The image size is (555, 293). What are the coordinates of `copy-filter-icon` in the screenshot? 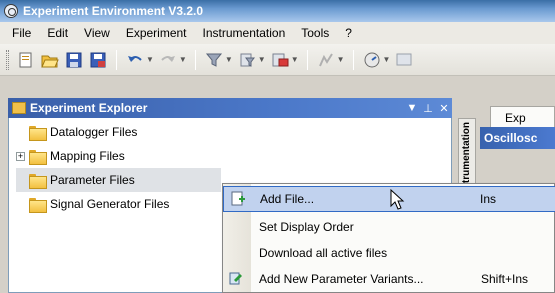 It's located at (247, 60).